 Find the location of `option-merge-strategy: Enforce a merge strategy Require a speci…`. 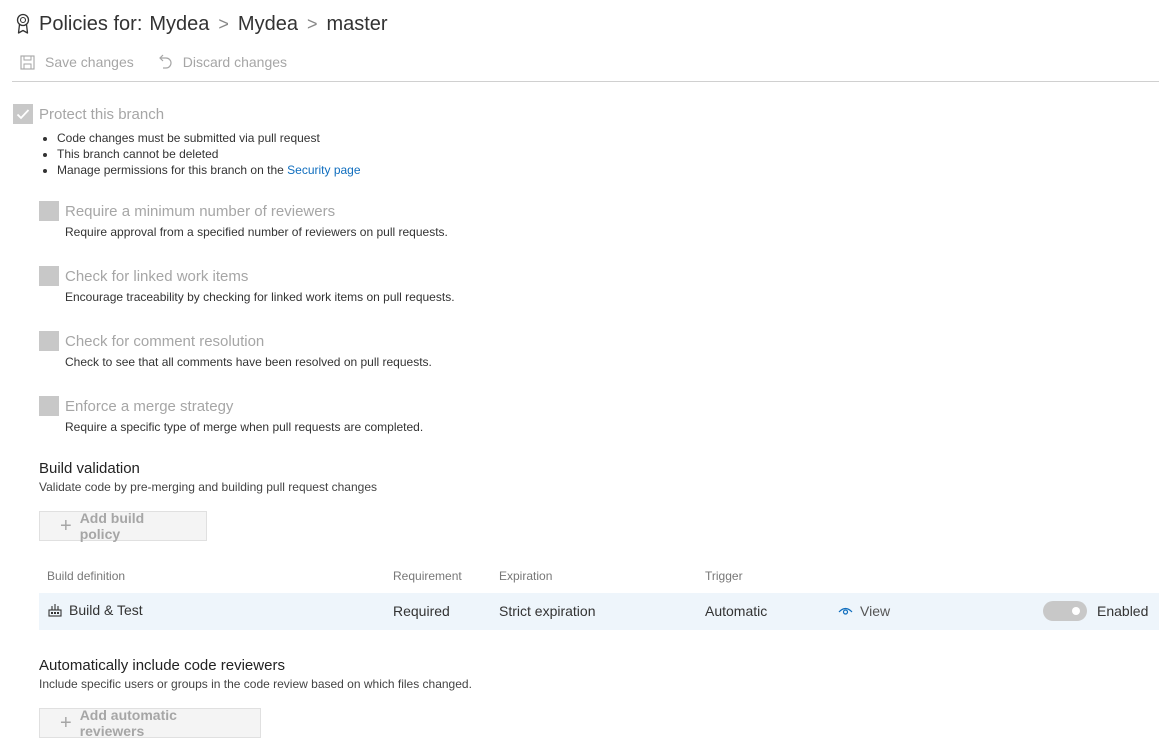

option-merge-strategy: Enforce a merge strategy Require a speci… is located at coordinates (231, 415).